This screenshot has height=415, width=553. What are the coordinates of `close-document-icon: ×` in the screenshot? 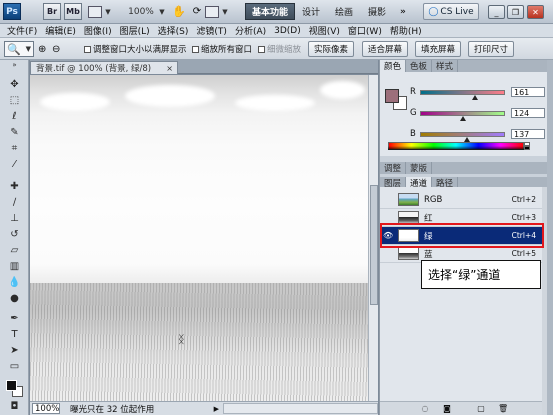 It's located at (169, 68).